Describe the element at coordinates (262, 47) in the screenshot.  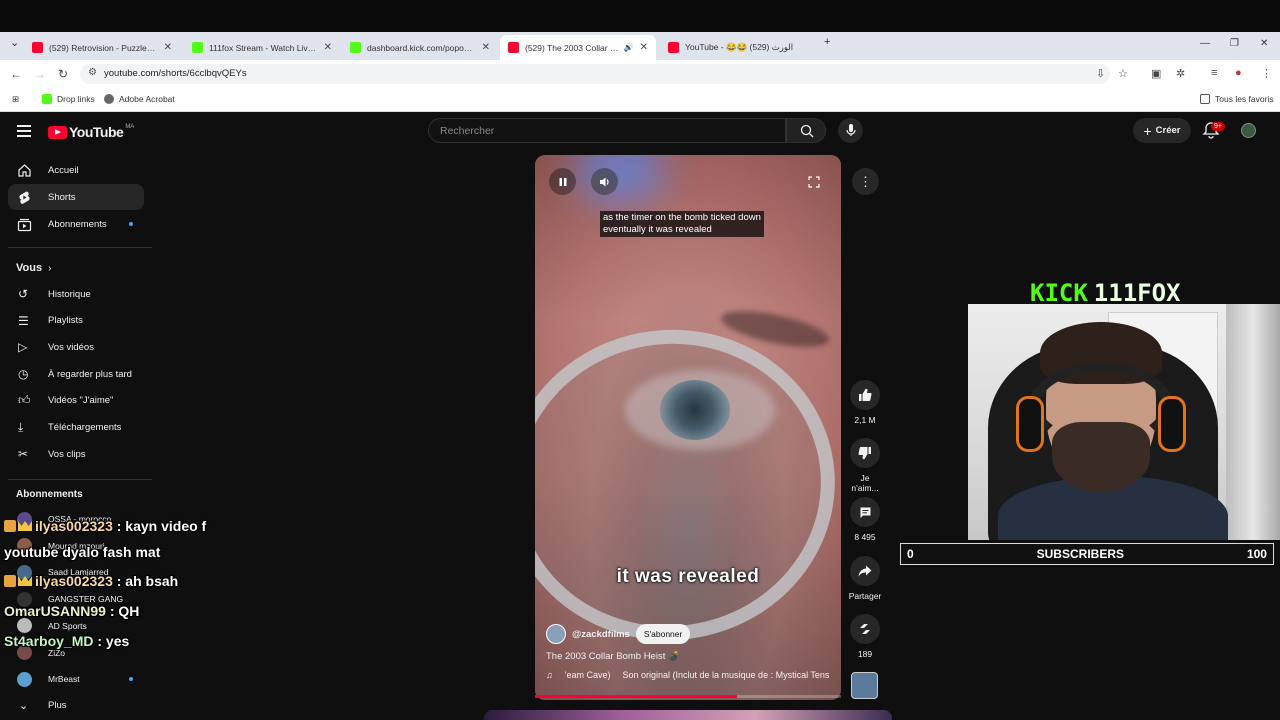
I see `browser-tab: 111fox Stream - Watch Live on Kick ✕` at that location.